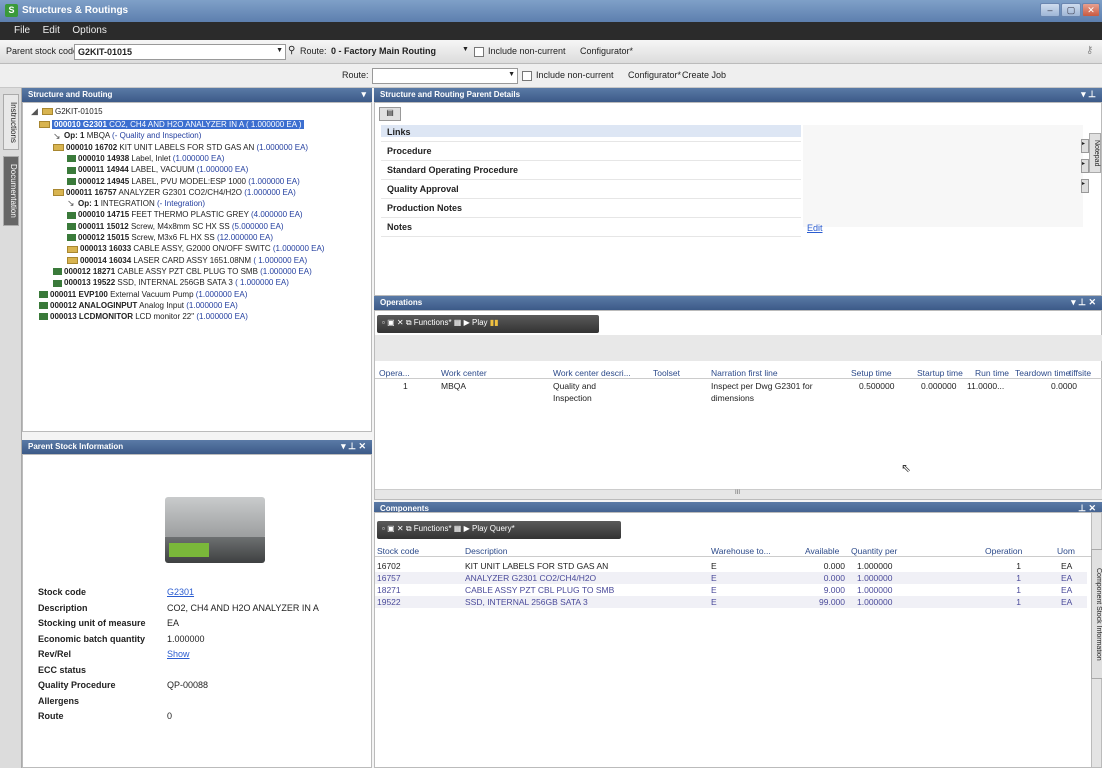 This screenshot has height=768, width=1102. Describe the element at coordinates (390, 114) in the screenshot. I see `grid-icon: ▤` at that location.